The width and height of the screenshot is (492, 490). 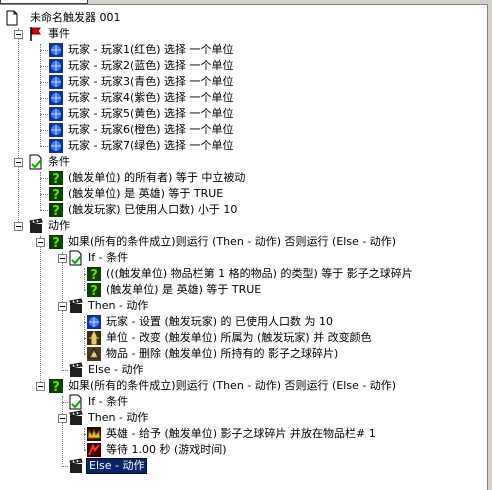 I want to click on condition-text: (((触发单位) 物品栏第 1 格的物品) 的类型) 等于 影子之球碎片, so click(x=259, y=273).